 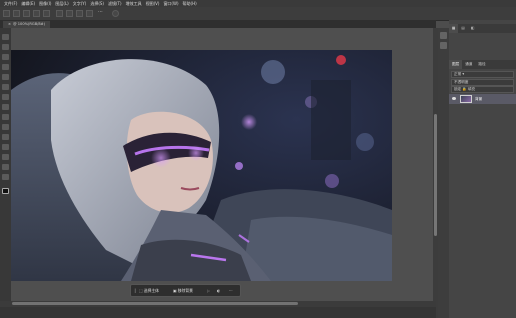 I want to click on lock-icon: 🔒, so click(x=464, y=89).